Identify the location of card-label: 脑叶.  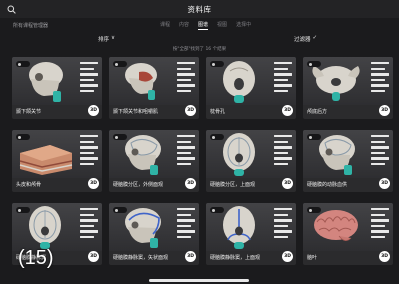
(312, 258).